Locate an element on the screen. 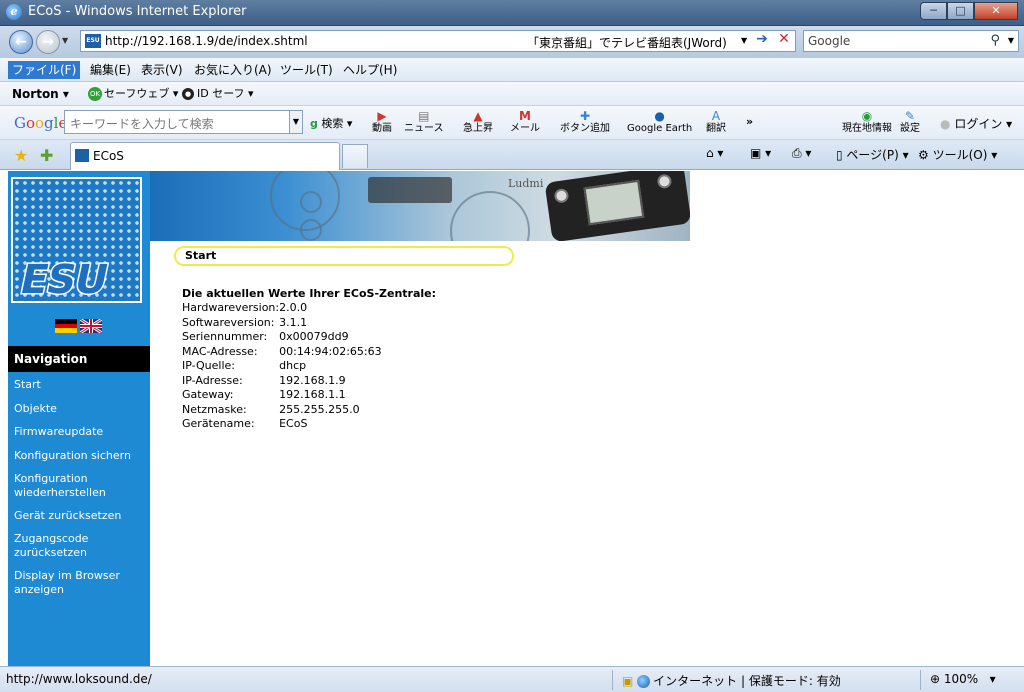  window-controls: ─ □ ✕ is located at coordinates (969, 11).